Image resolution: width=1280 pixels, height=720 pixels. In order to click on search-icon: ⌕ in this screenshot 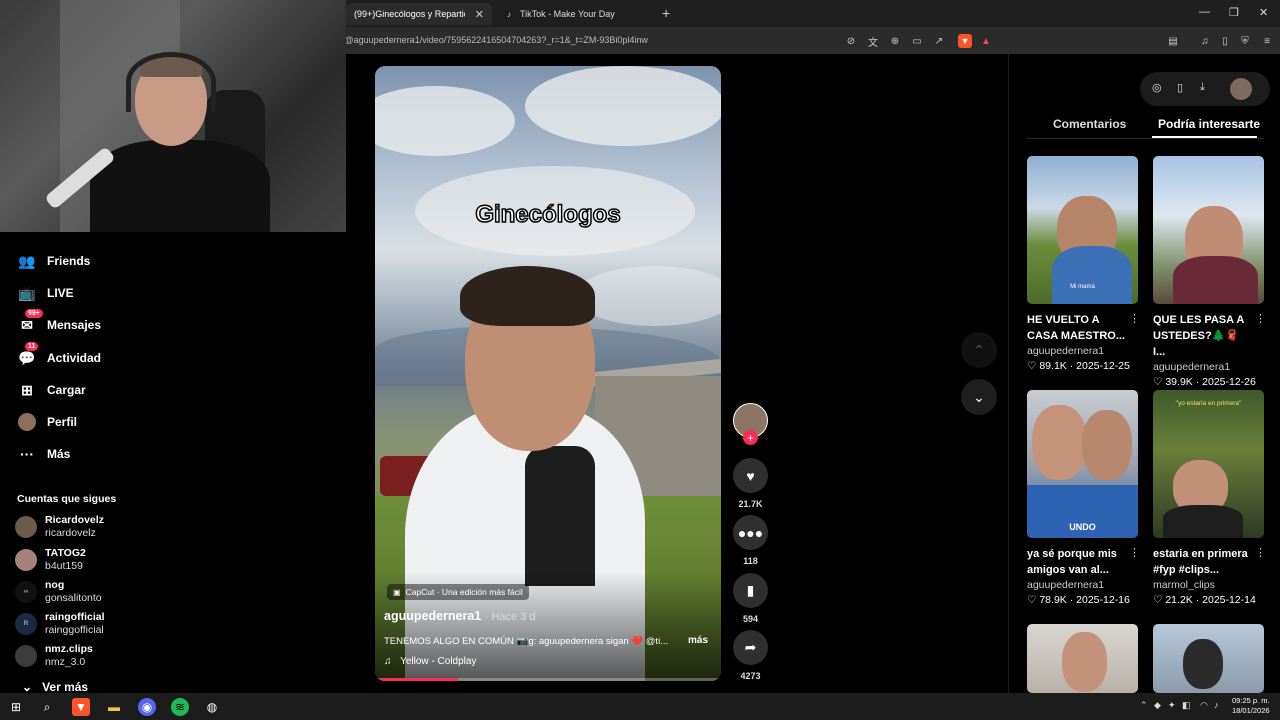, I will do `click(47, 707)`.